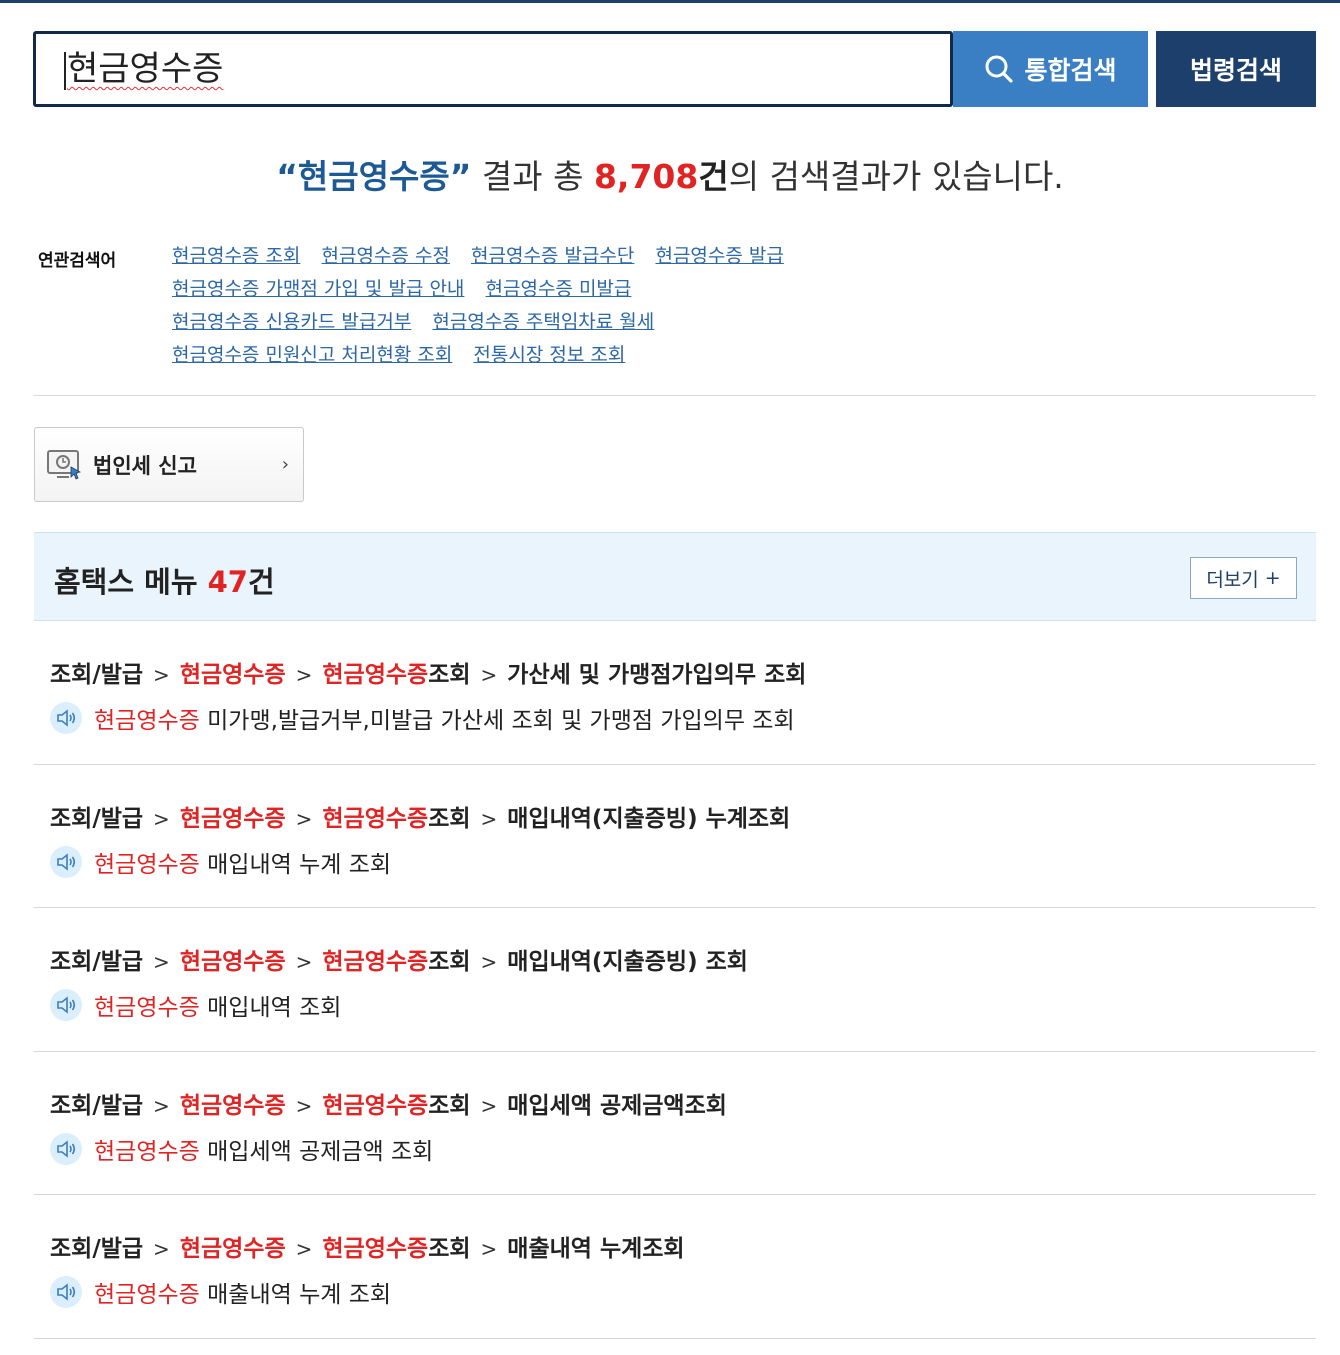 The height and width of the screenshot is (1355, 1340). Describe the element at coordinates (493, 69) in the screenshot. I see `search-input: 현금영수증` at that location.